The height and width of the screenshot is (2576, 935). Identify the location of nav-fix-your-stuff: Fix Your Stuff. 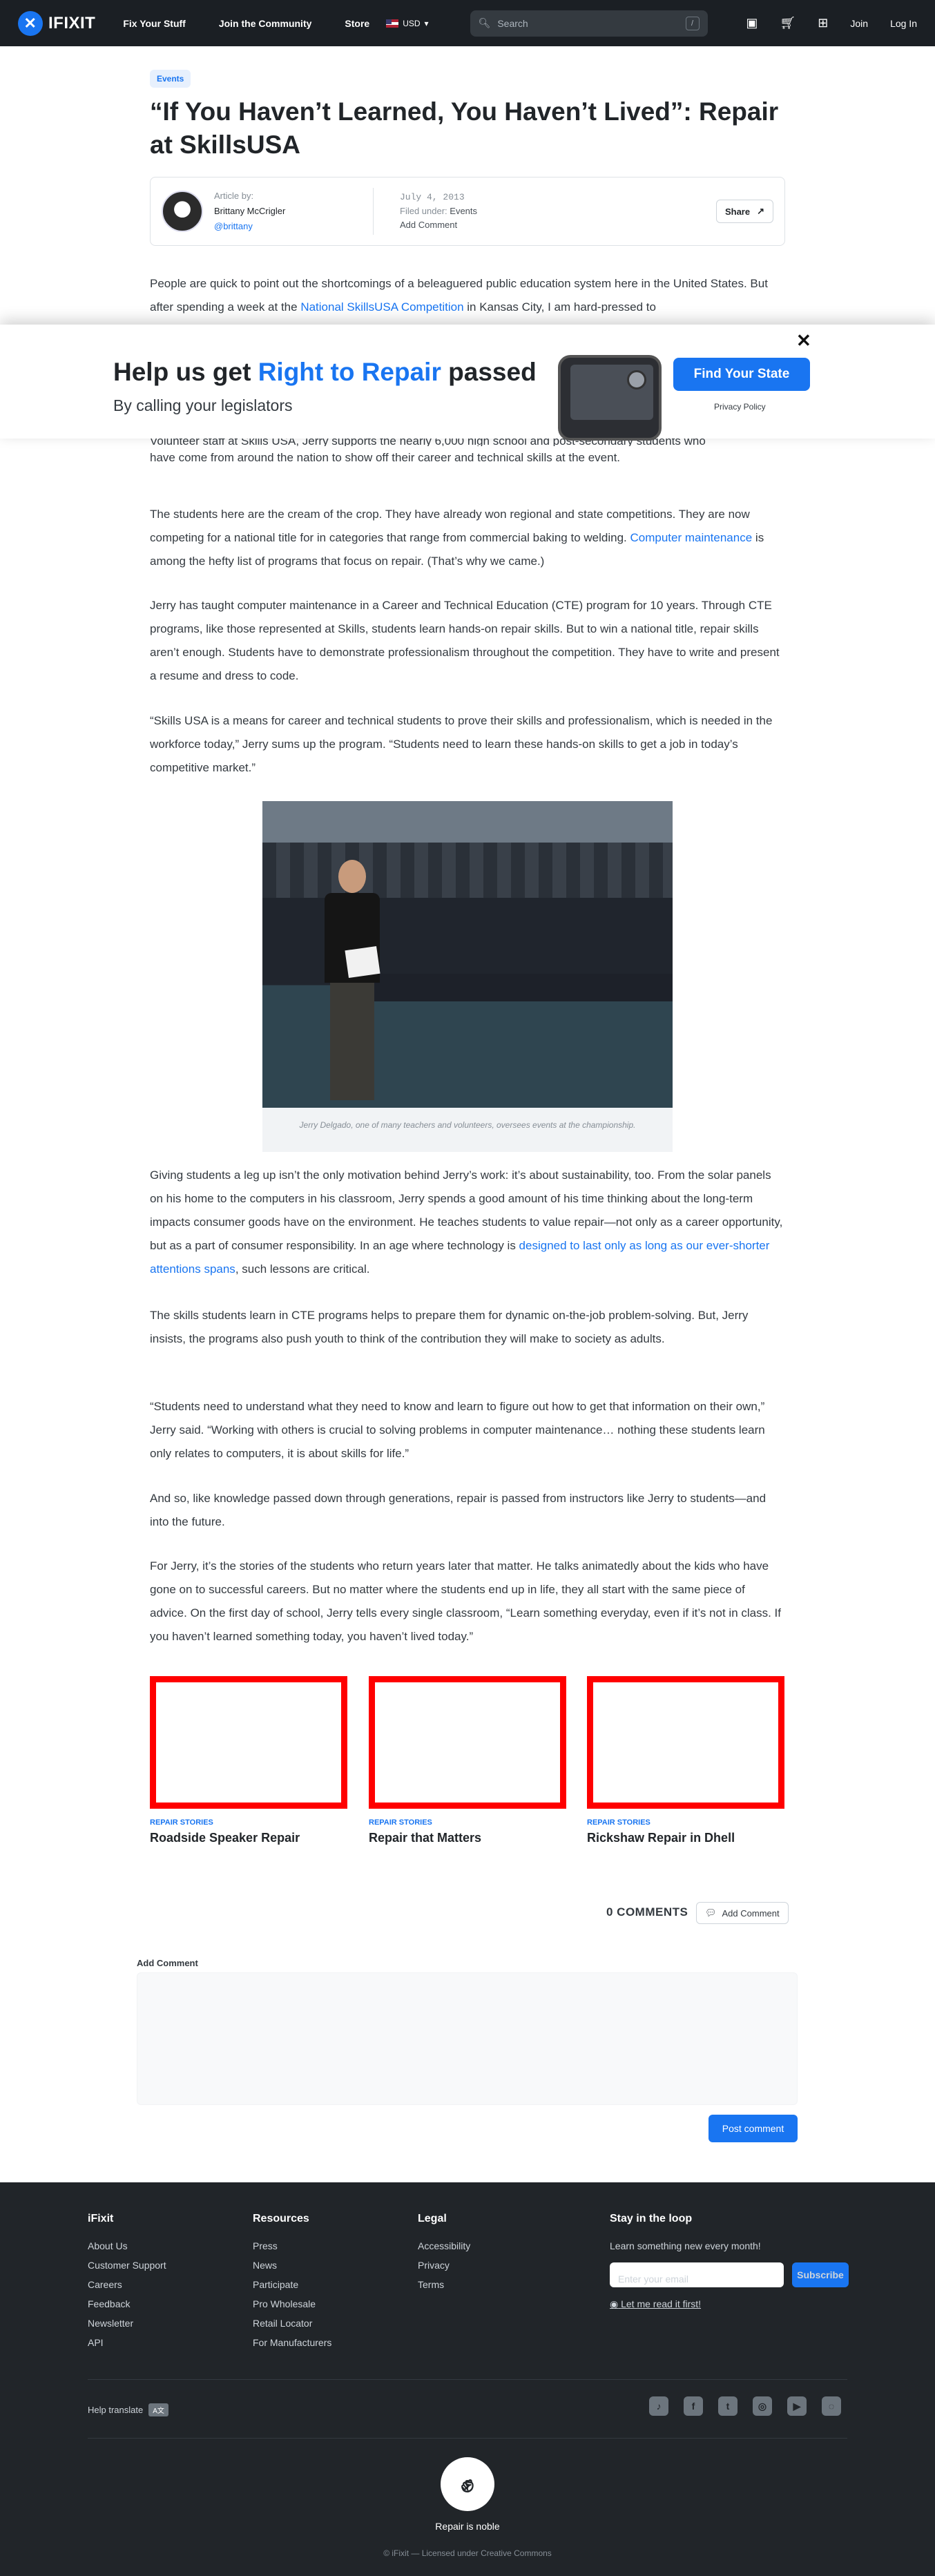
(154, 23).